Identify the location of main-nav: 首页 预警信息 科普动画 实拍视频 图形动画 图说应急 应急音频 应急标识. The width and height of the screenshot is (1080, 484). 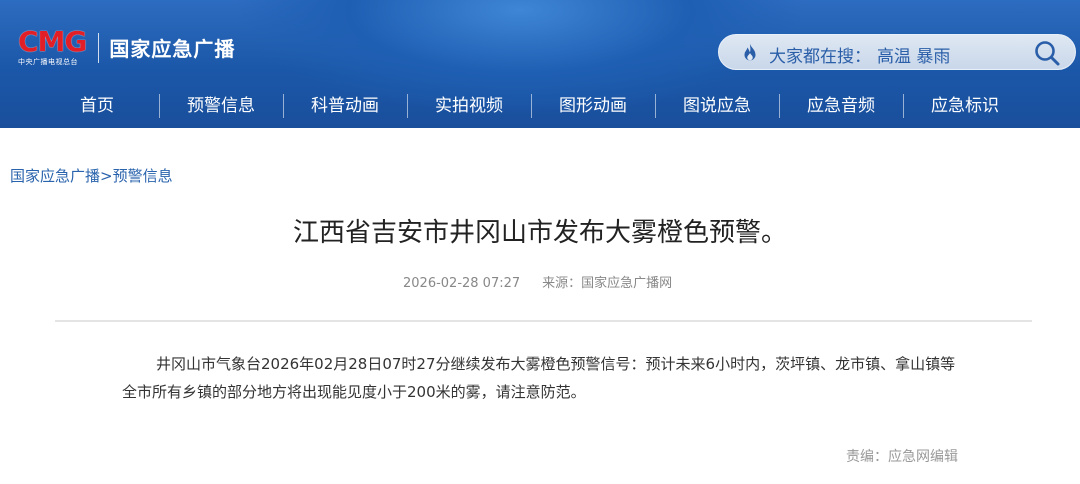
(531, 106).